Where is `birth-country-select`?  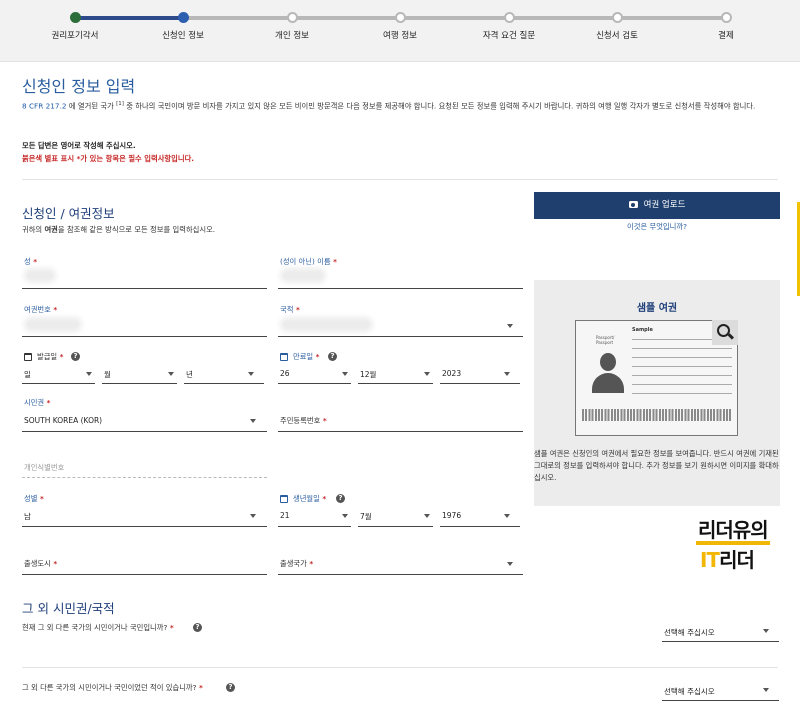 birth-country-select is located at coordinates (400, 574).